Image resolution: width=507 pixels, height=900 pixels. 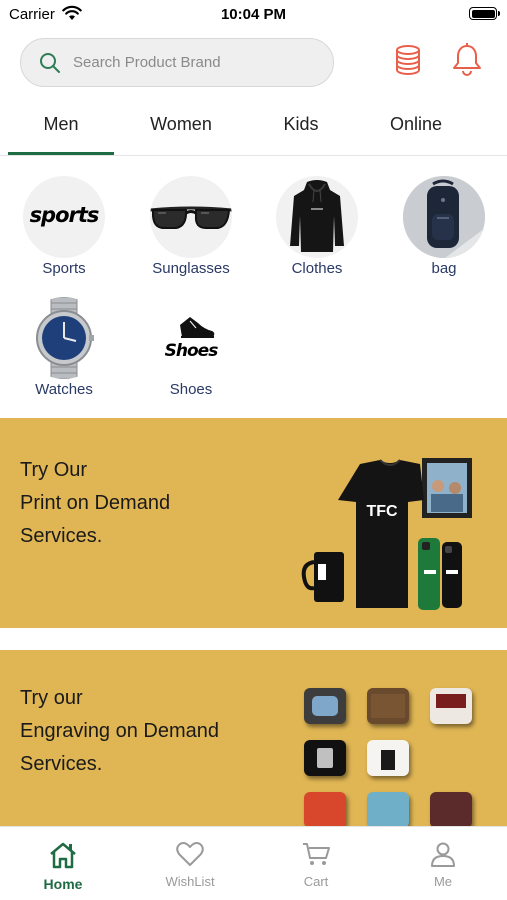 What do you see at coordinates (316, 857) in the screenshot?
I see `cart-icon` at bounding box center [316, 857].